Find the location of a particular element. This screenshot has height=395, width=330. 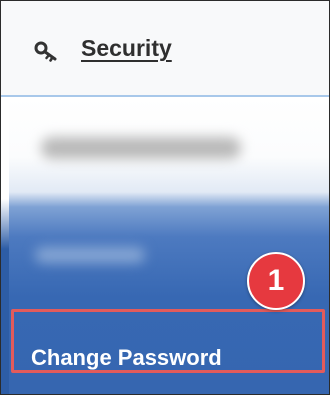

security-link: Security is located at coordinates (126, 48).